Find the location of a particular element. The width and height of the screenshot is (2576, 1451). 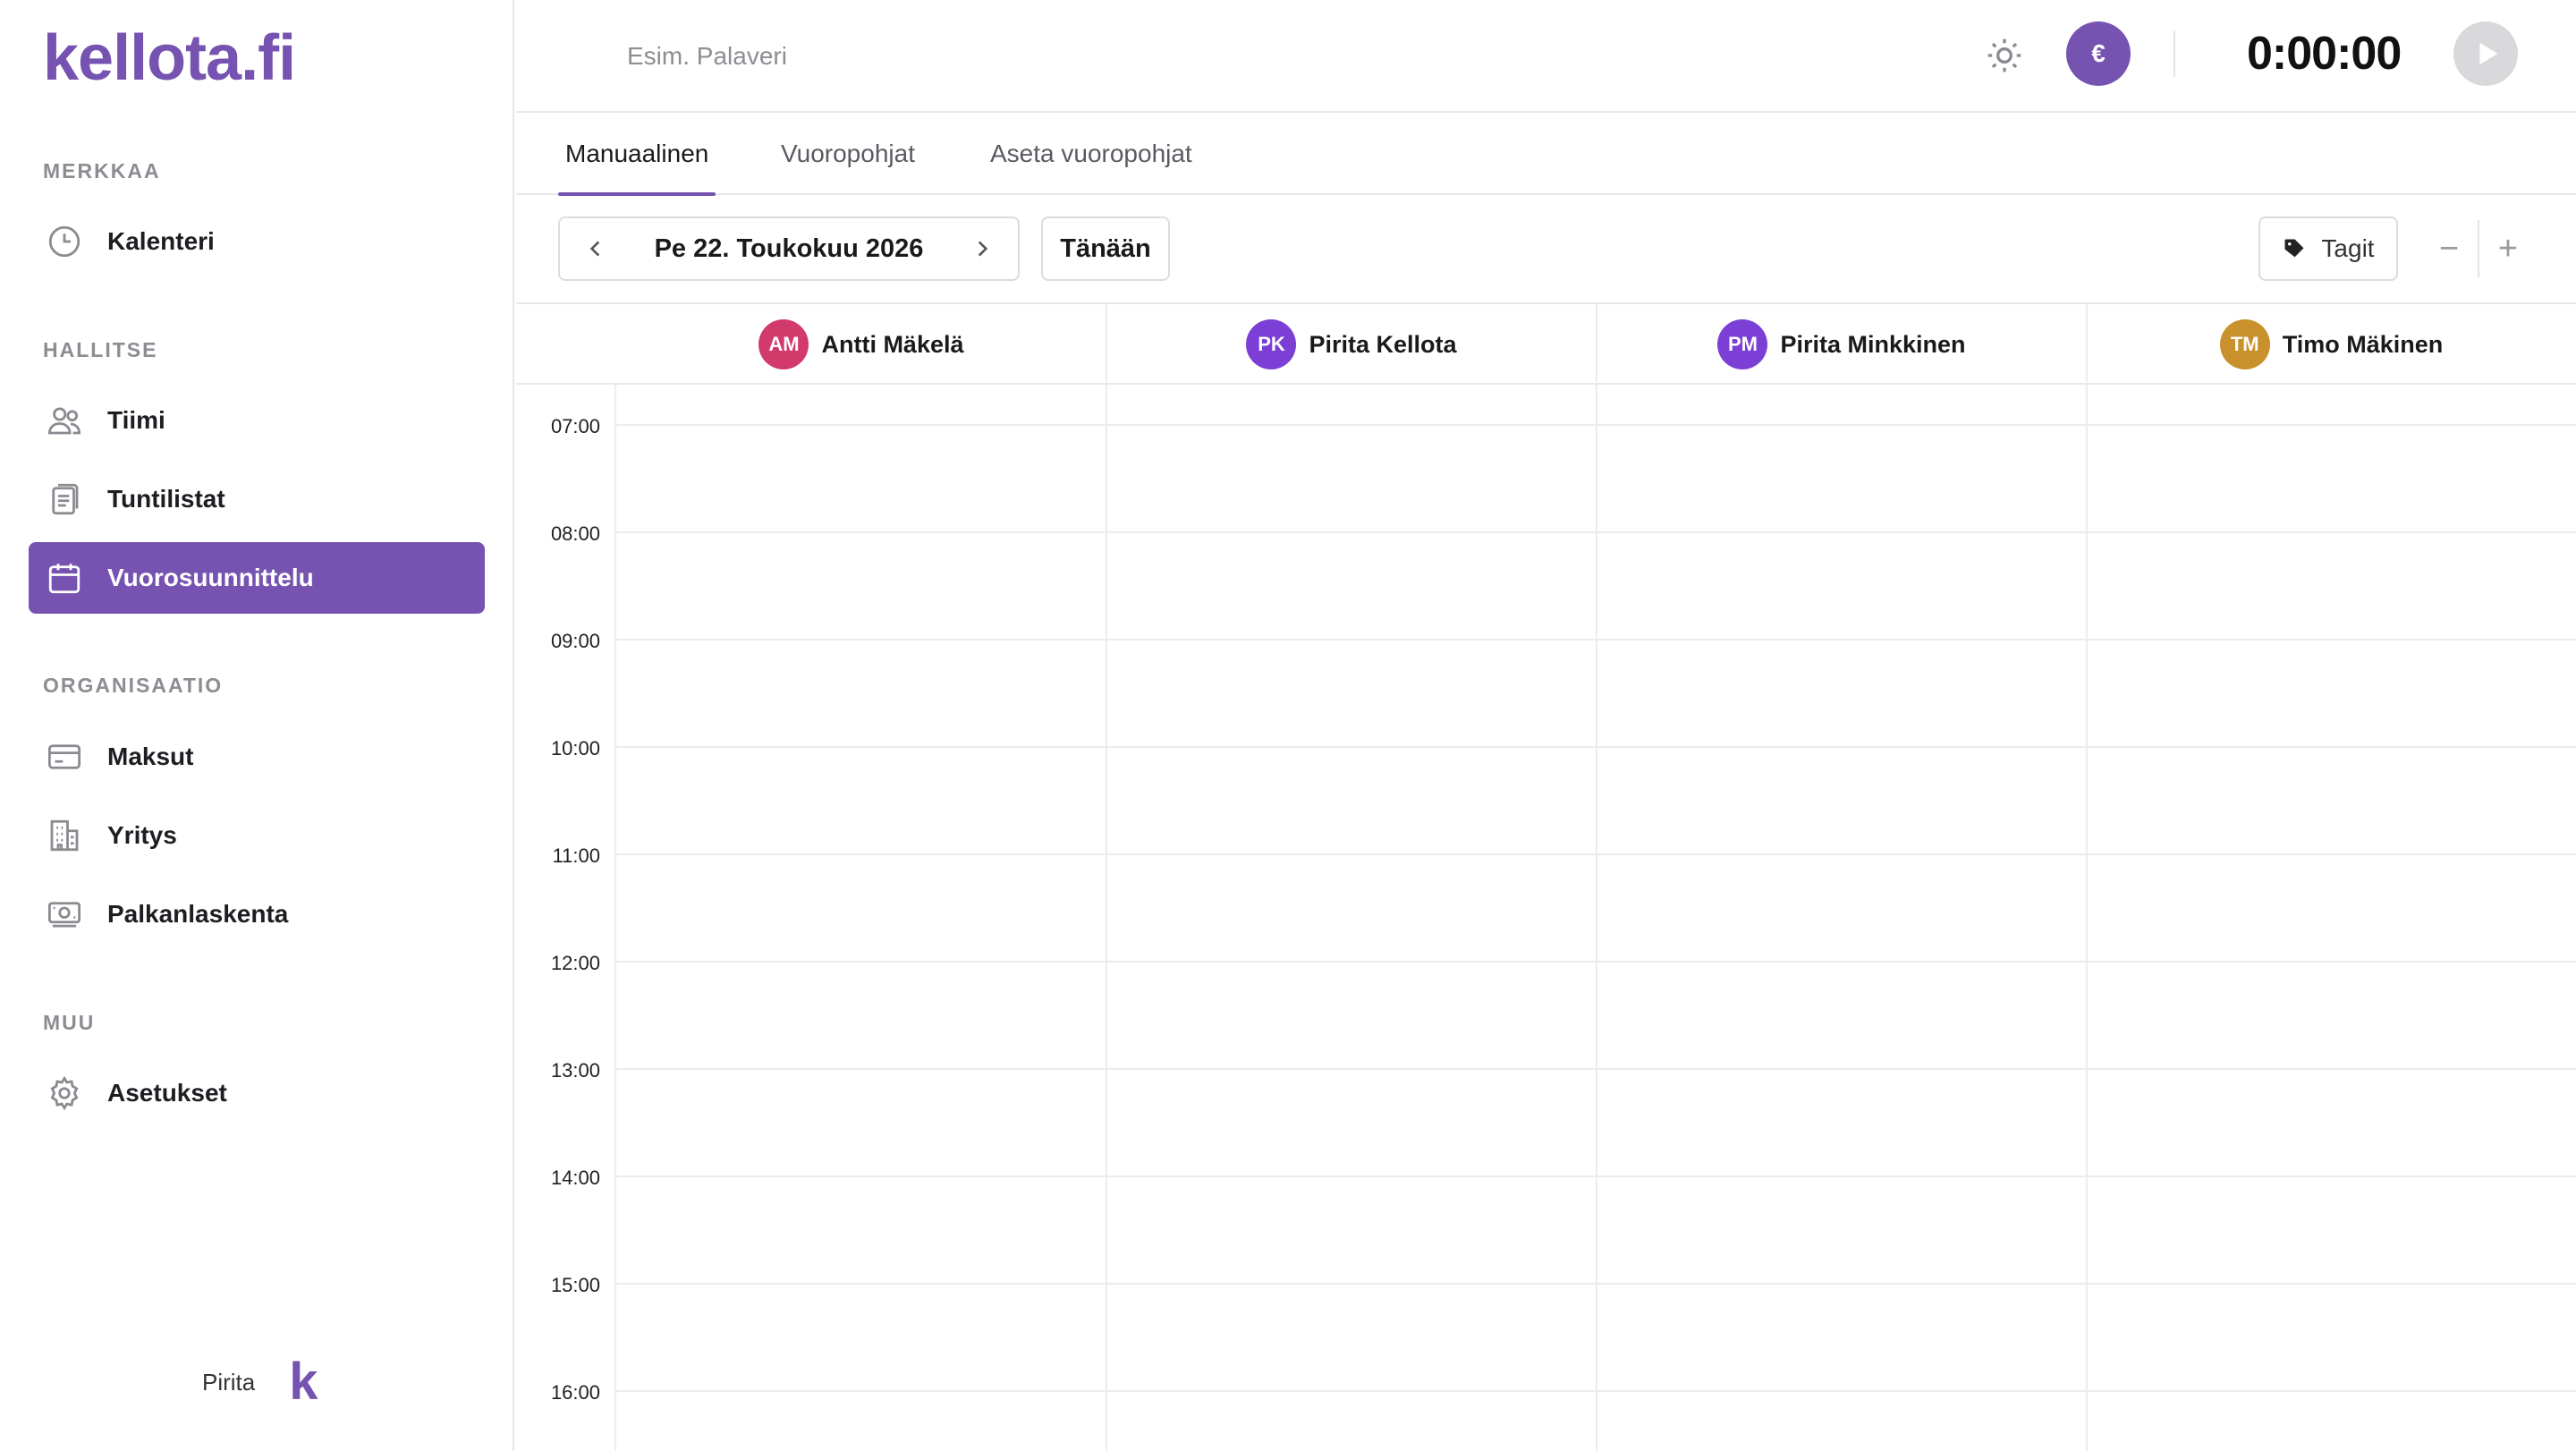

tab-manuaalinen: Manuaalinen is located at coordinates (636, 155).